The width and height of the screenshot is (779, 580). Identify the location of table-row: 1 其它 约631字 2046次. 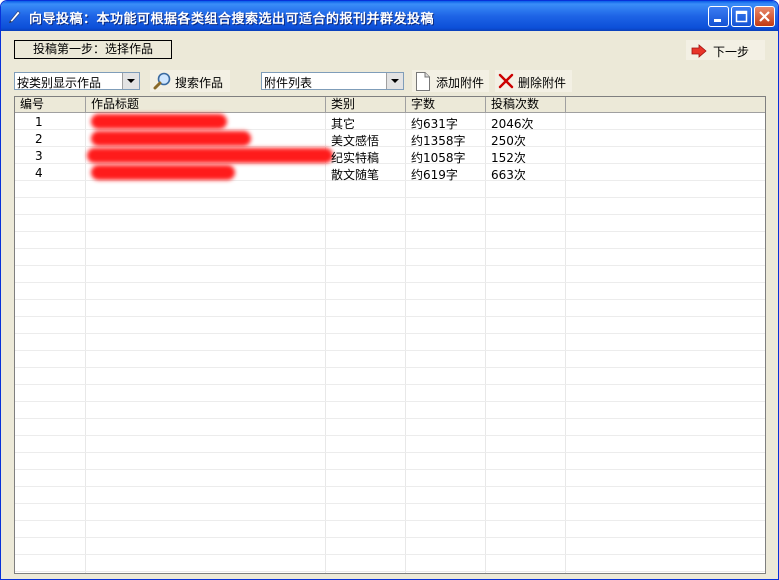
(390, 122).